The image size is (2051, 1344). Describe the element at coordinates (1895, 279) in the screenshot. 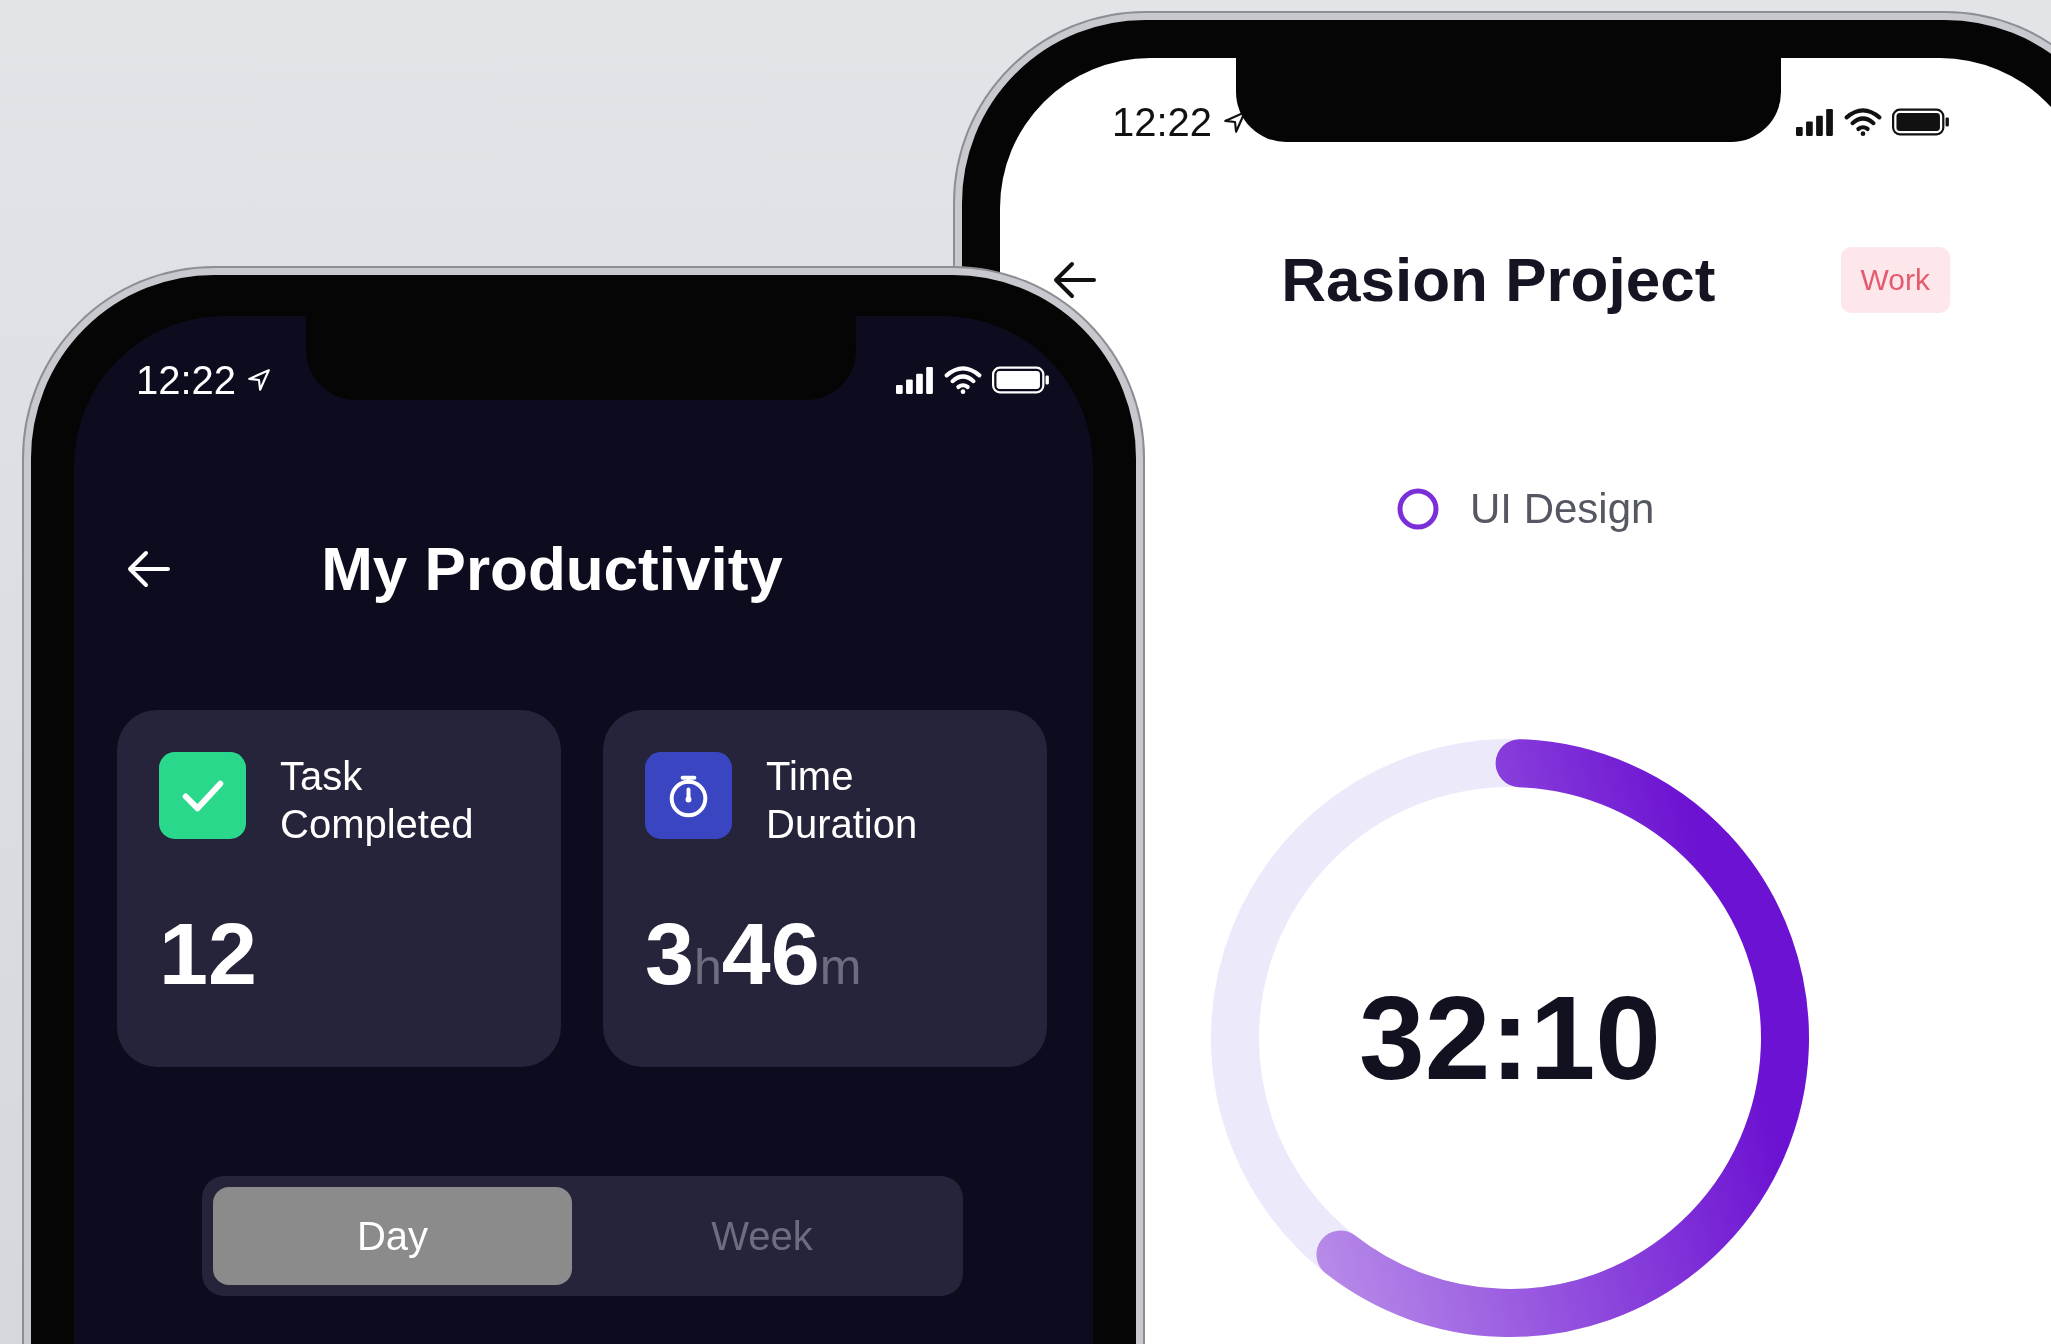

I see `category-tag: Work` at that location.